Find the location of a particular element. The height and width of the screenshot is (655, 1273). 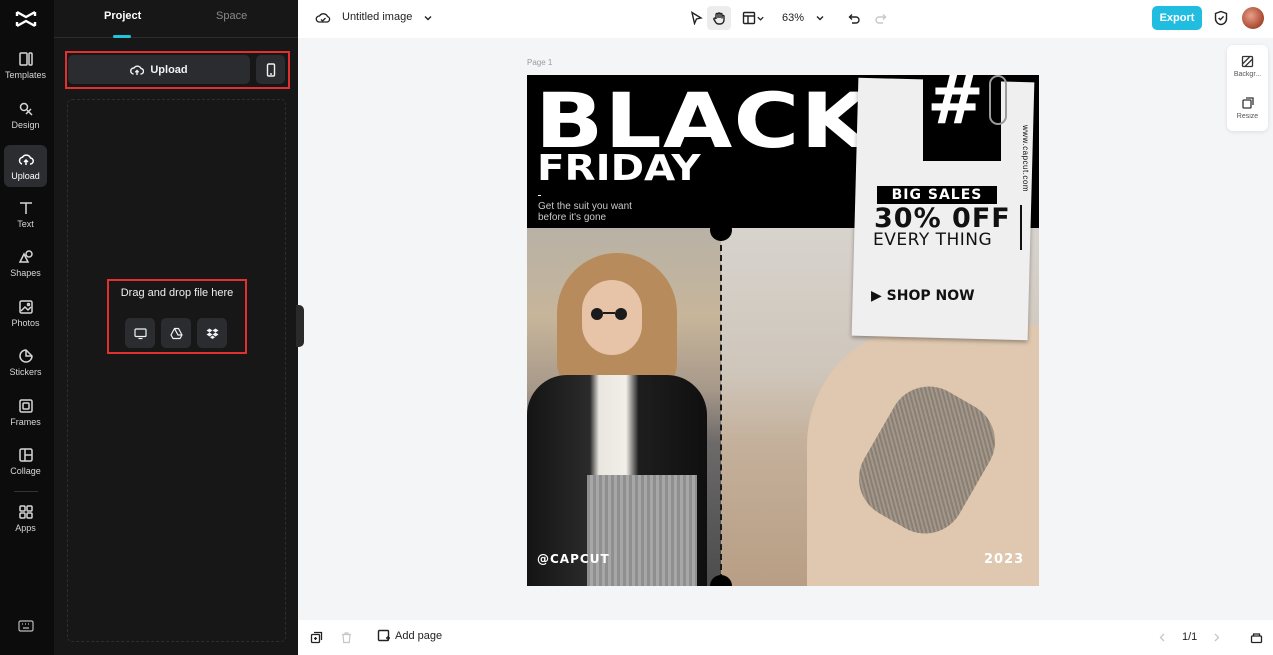

handle-text: @CAPCUT is located at coordinates (573, 559).